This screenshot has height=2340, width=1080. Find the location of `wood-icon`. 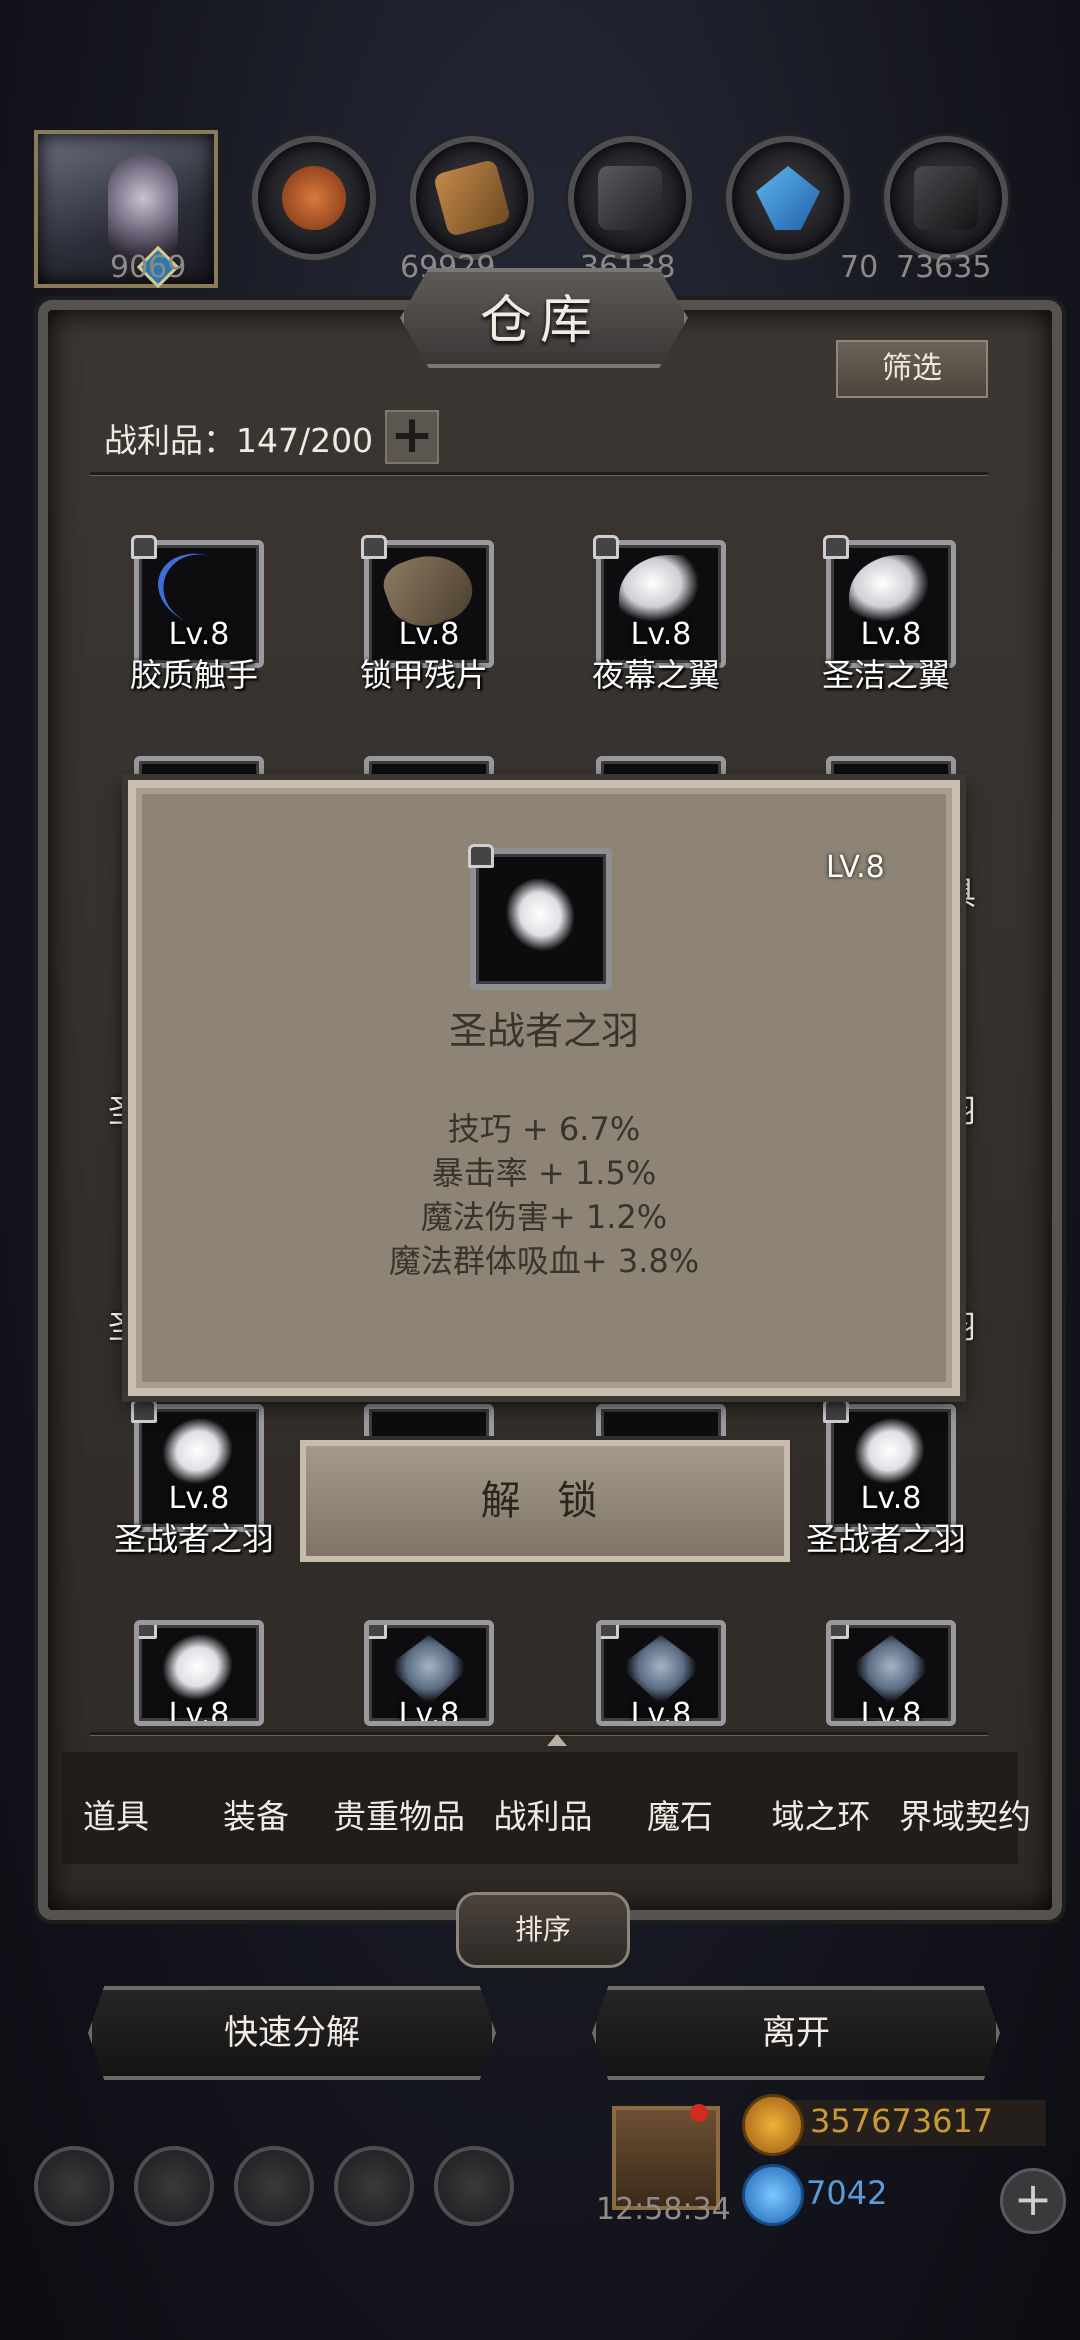

wood-icon is located at coordinates (472, 198).